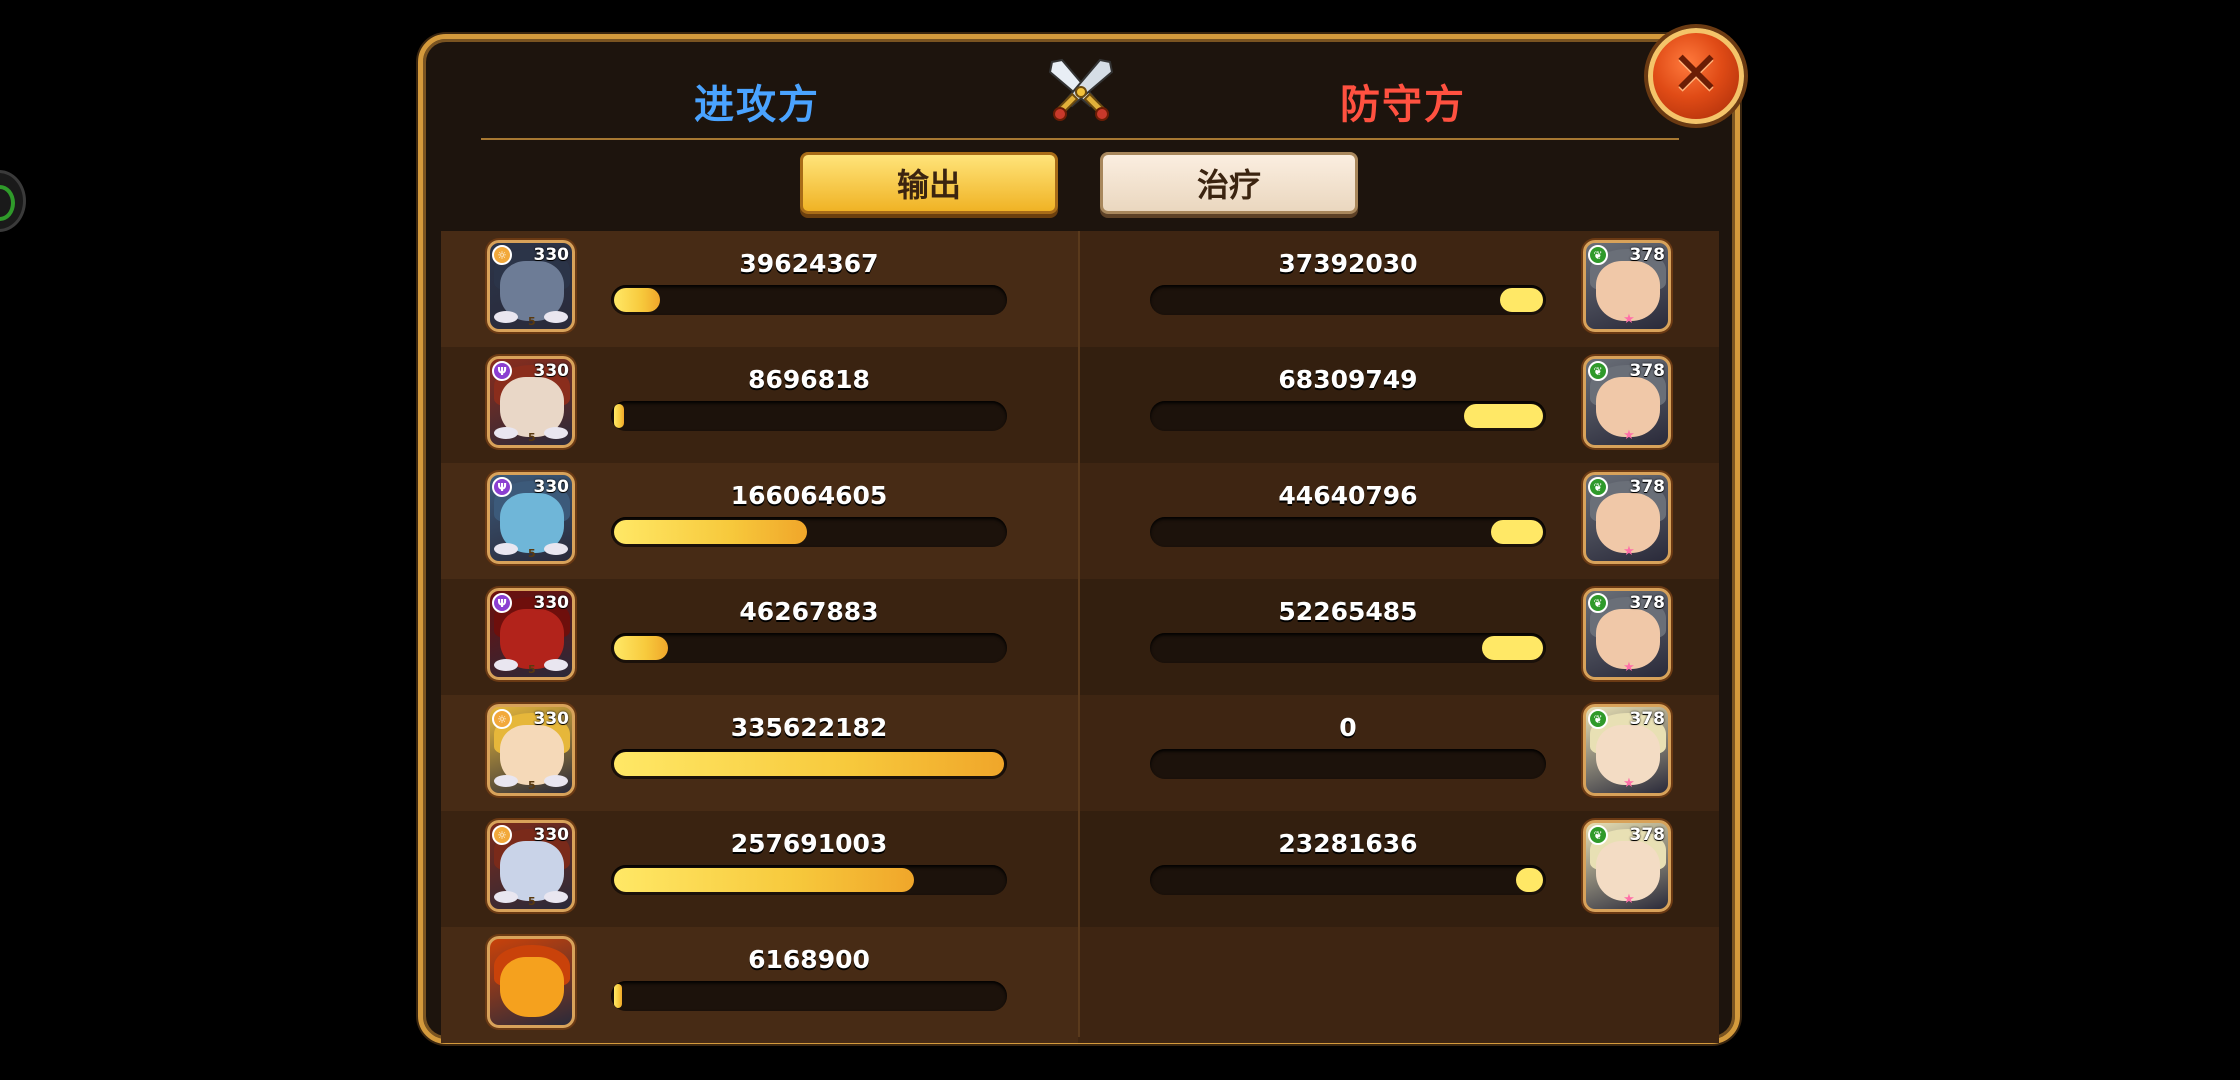 Image resolution: width=2240 pixels, height=1080 pixels. Describe the element at coordinates (1079, 634) in the screenshot. I see `center-divider` at that location.